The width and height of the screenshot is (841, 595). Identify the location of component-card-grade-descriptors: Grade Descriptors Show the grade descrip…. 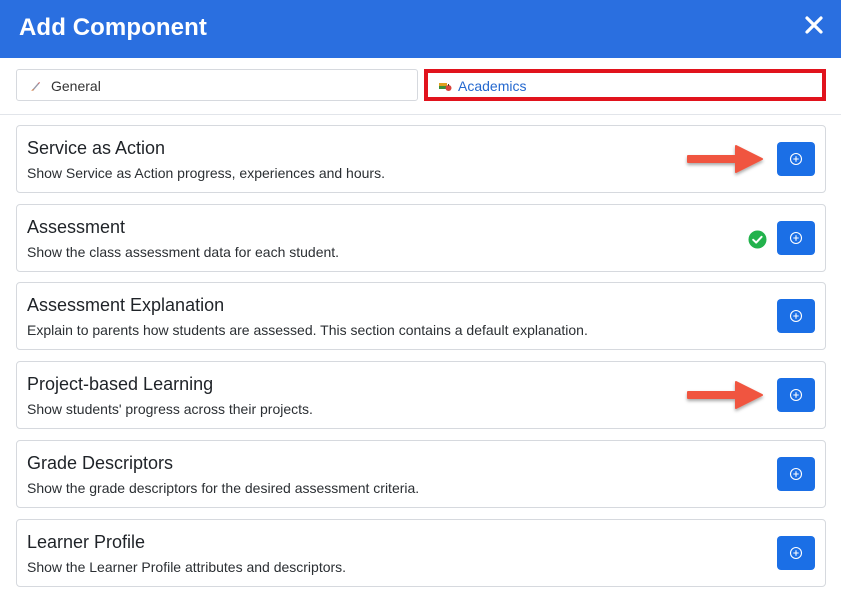
(421, 474).